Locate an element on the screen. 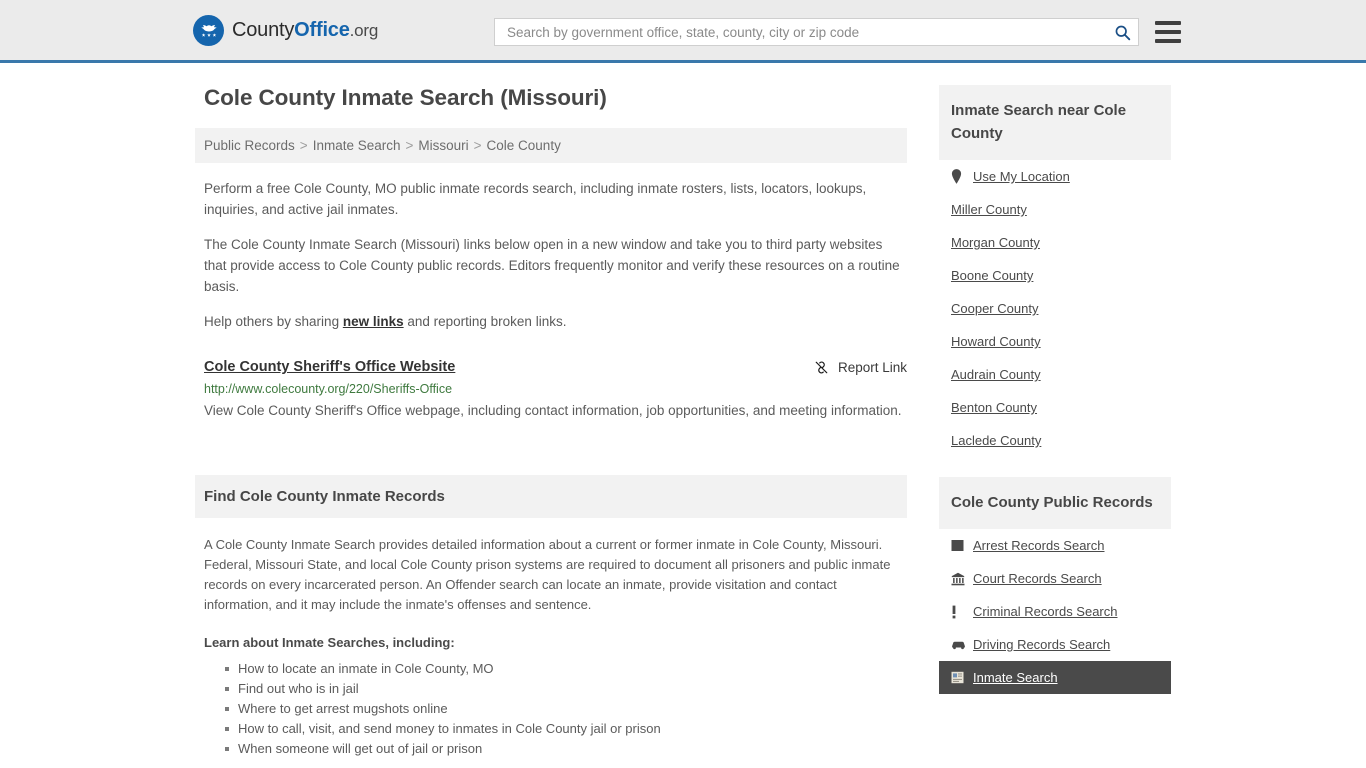 The image size is (1366, 768). sidebar-item-label: Arrest Records Search is located at coordinates (1039, 545).